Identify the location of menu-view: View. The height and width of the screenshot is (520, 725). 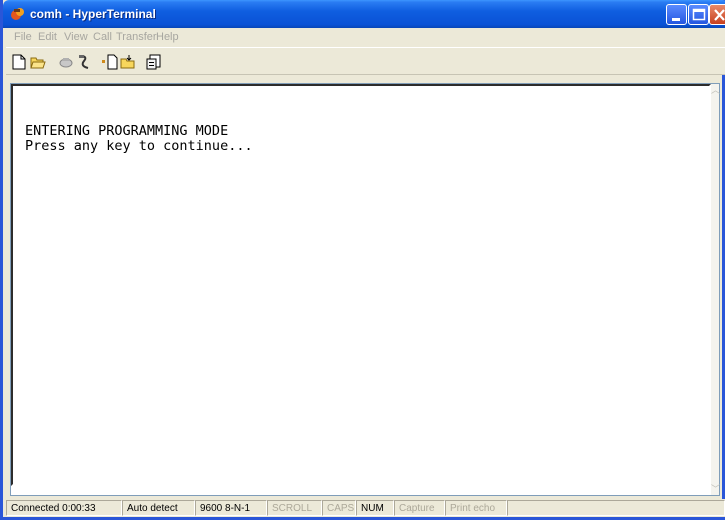
(76, 37).